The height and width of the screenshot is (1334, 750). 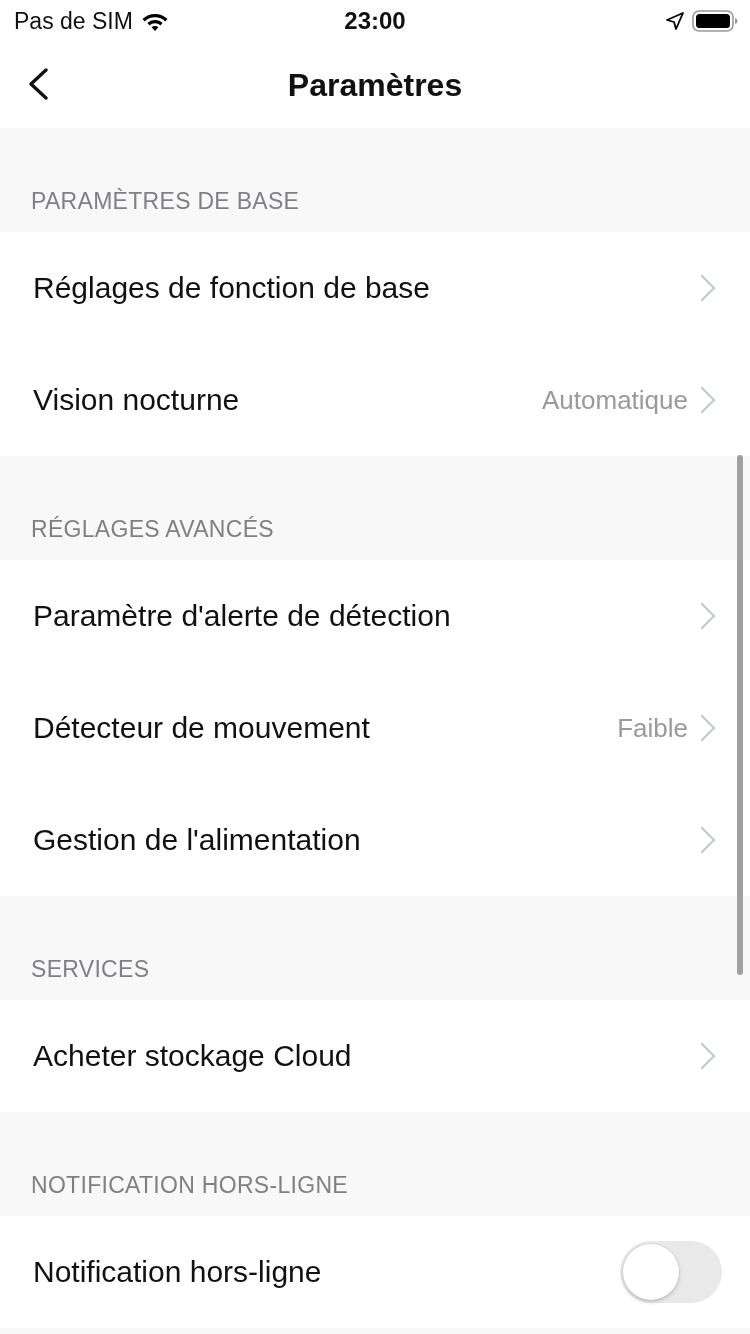 I want to click on row-value: Faible, so click(x=652, y=728).